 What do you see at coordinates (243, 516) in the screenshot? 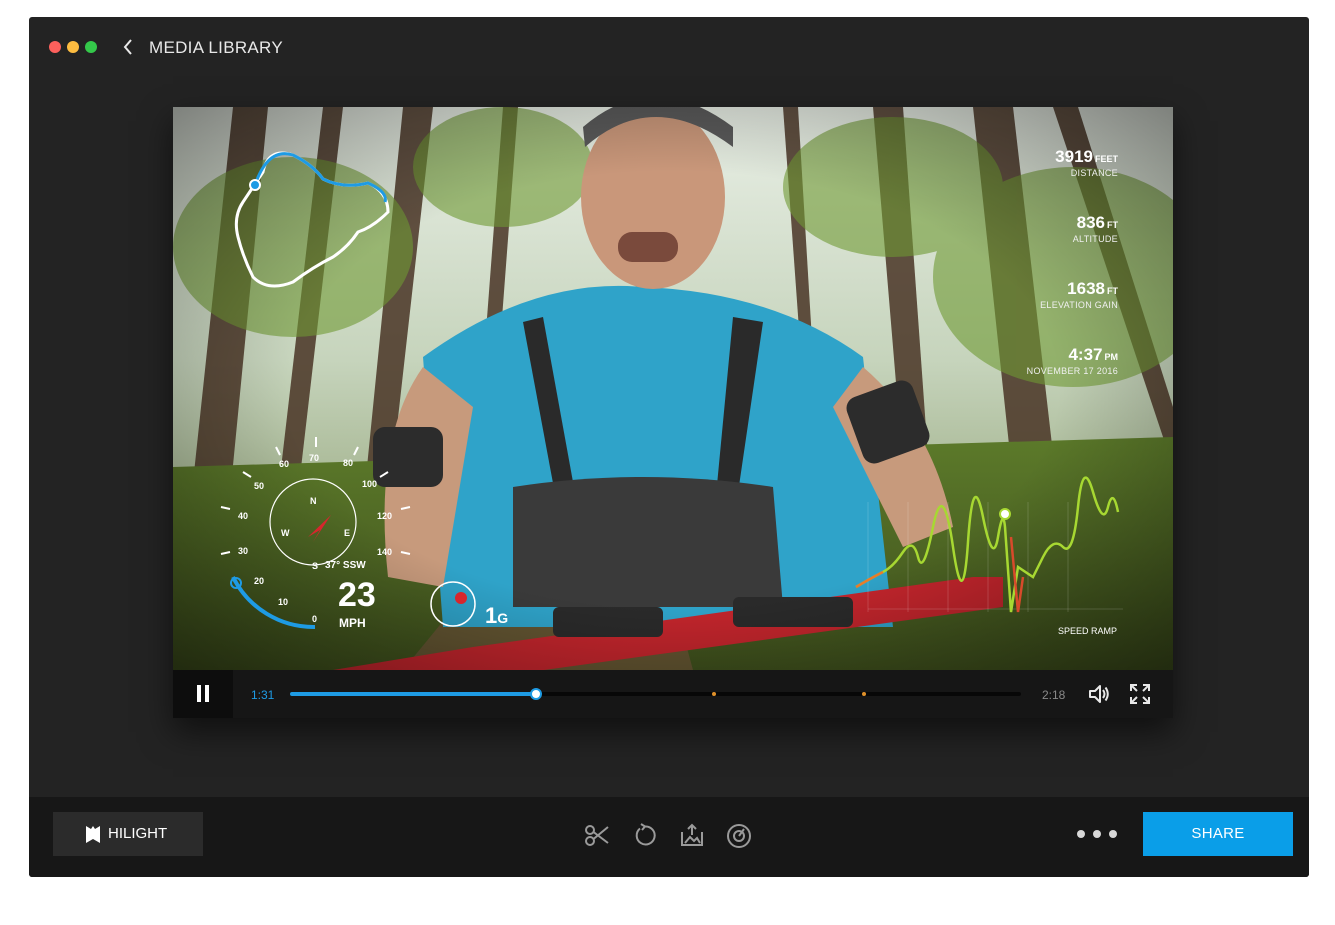
I see `speed-tick-40: 40` at bounding box center [243, 516].